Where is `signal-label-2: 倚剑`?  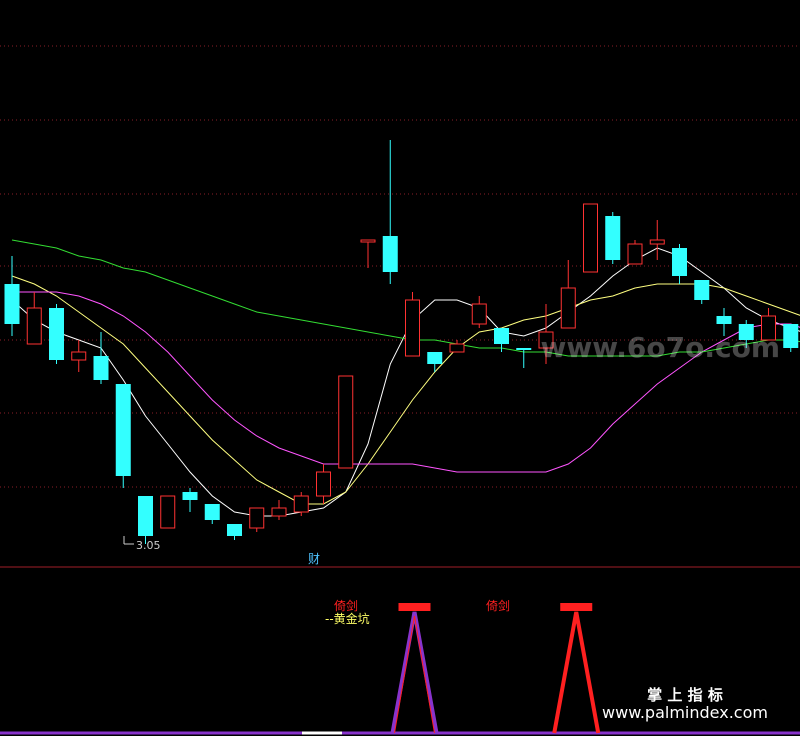 signal-label-2: 倚剑 is located at coordinates (498, 605).